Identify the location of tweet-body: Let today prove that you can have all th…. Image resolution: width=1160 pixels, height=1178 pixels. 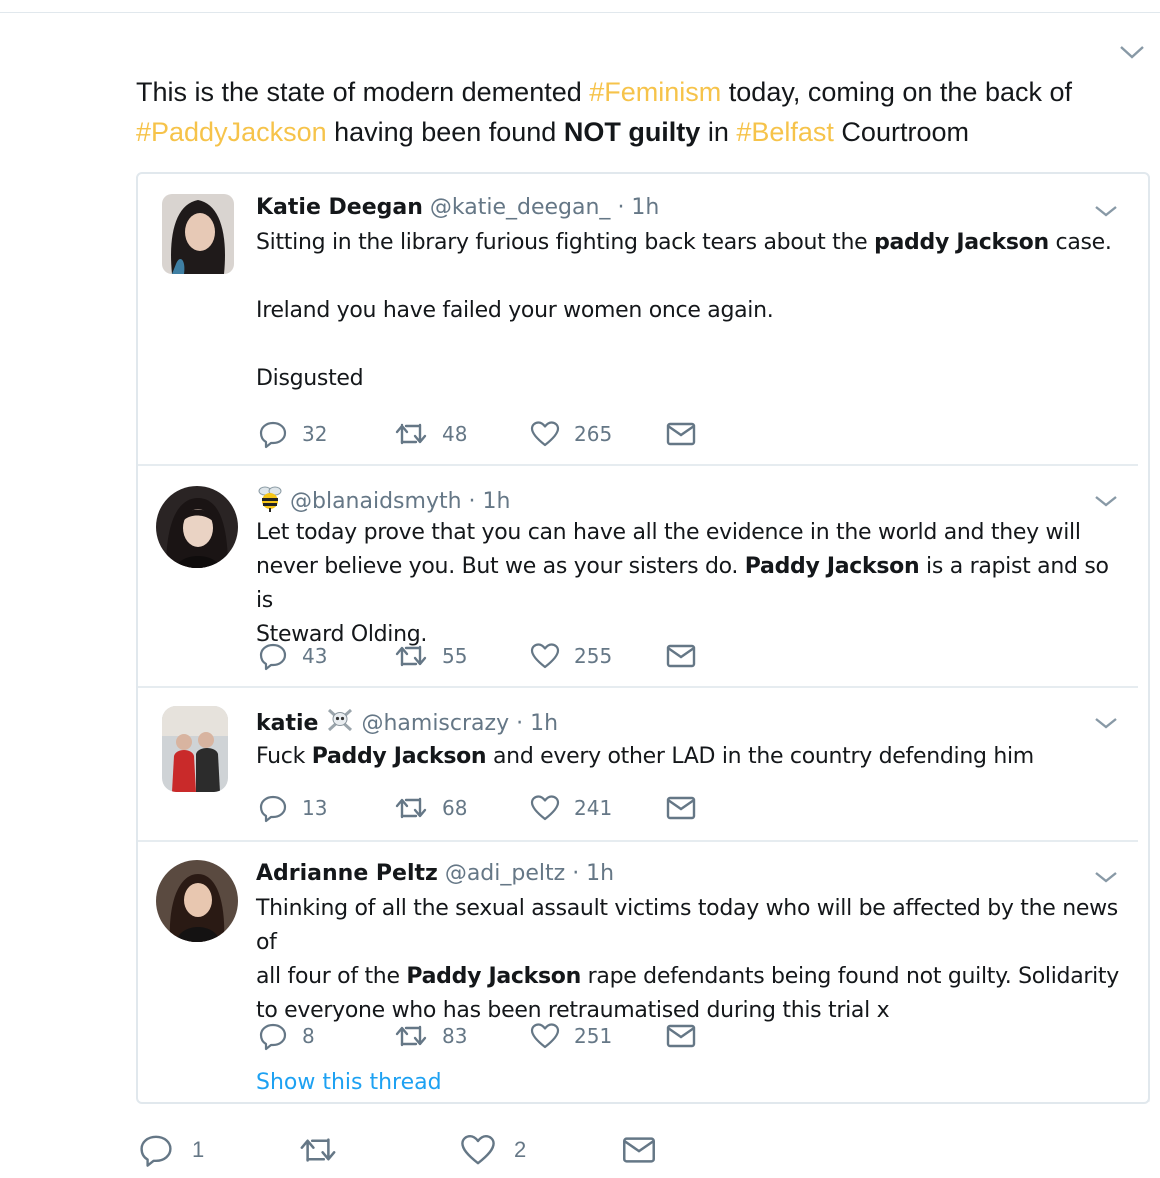
(682, 583).